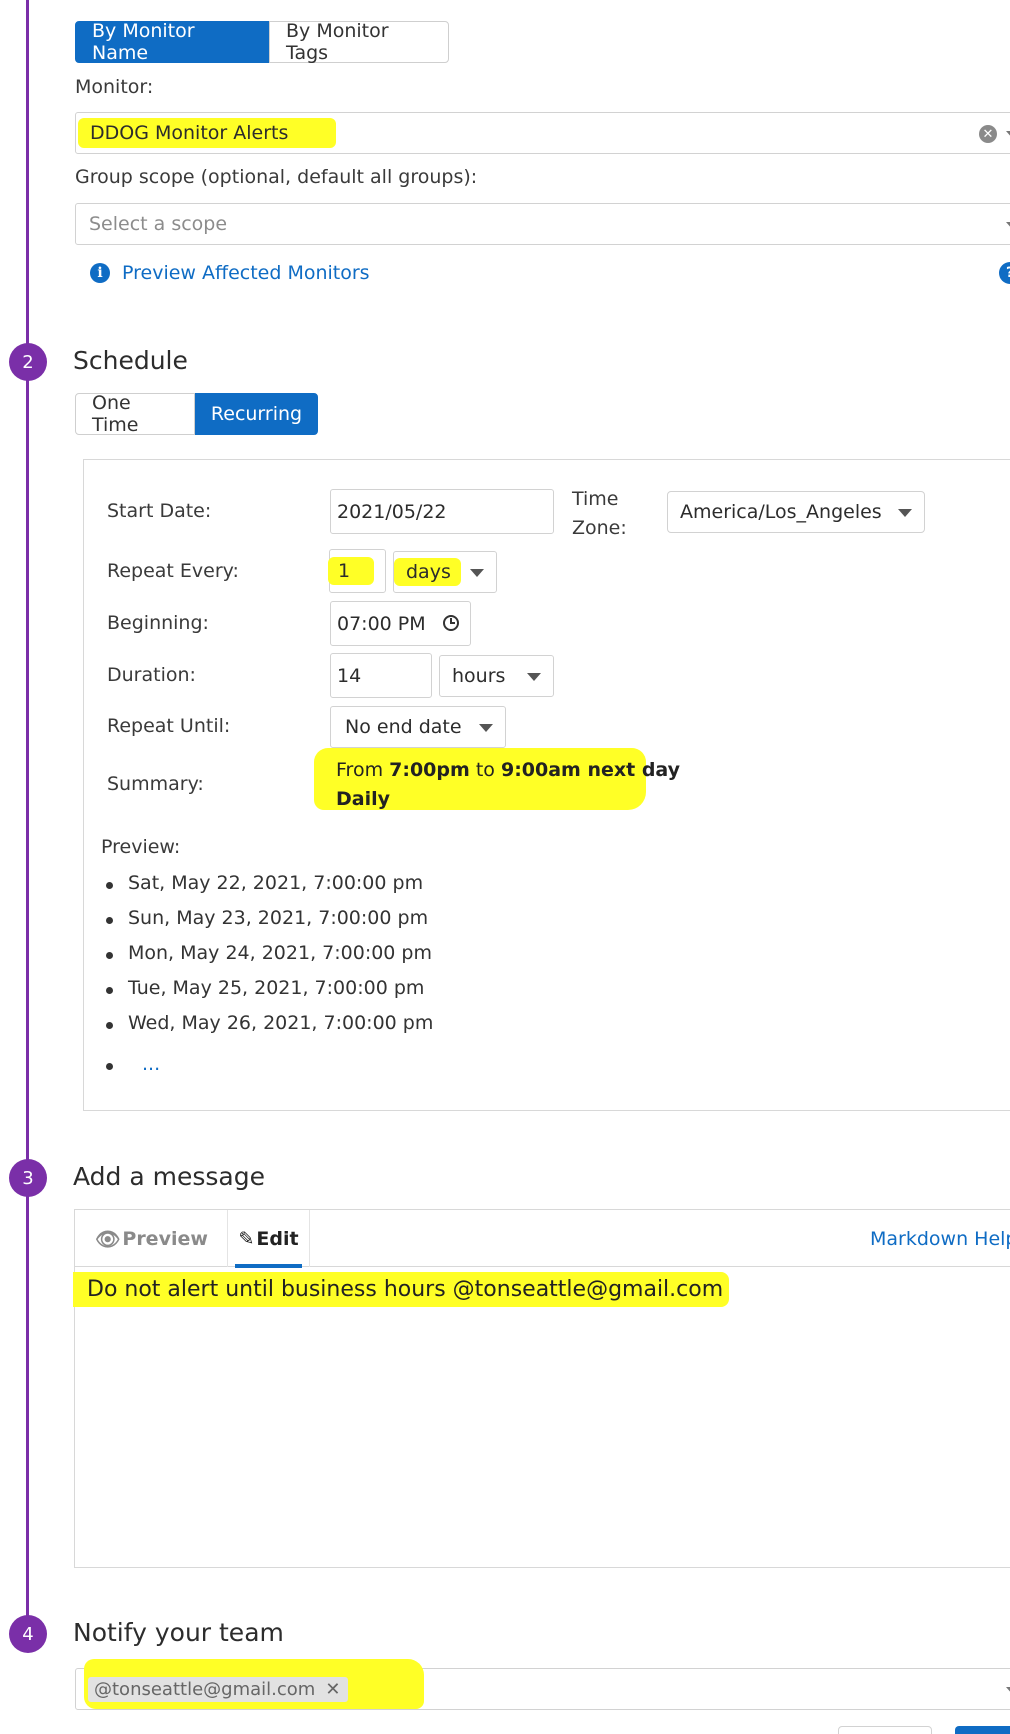 This screenshot has height=1734, width=1010. I want to click on duration-label: Duration:, so click(151, 675).